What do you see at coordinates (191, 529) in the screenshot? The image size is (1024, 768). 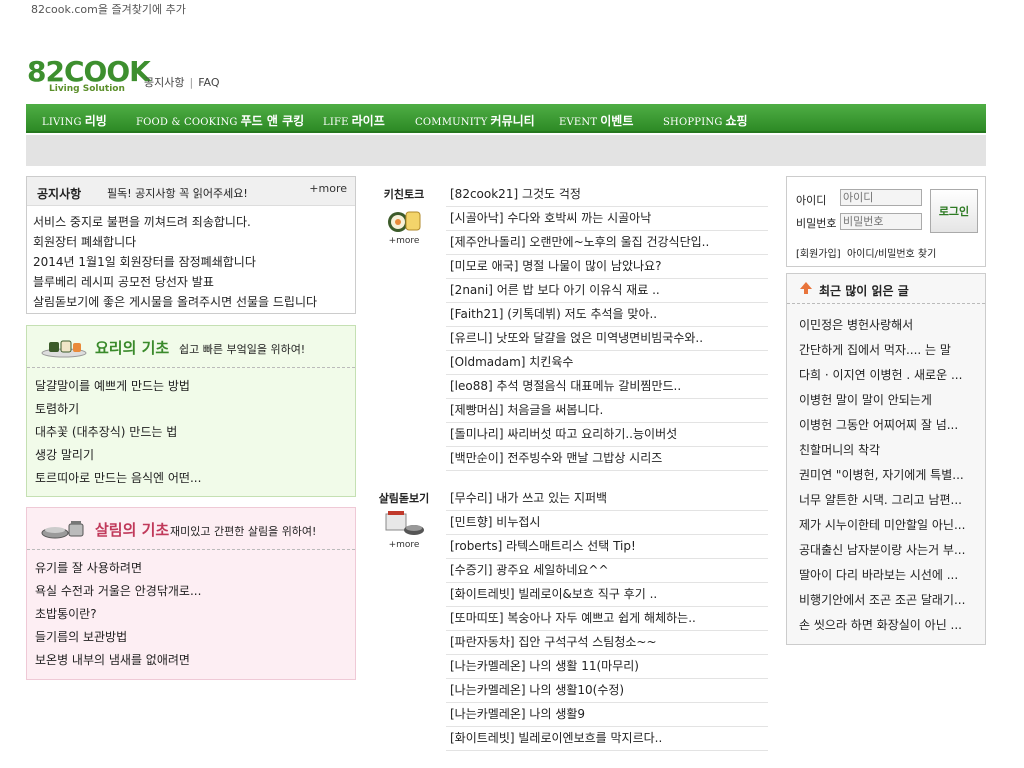 I see `housekeeping-basics-header: 살림의 기초 재미있고 간편한 살림을 위하여!` at bounding box center [191, 529].